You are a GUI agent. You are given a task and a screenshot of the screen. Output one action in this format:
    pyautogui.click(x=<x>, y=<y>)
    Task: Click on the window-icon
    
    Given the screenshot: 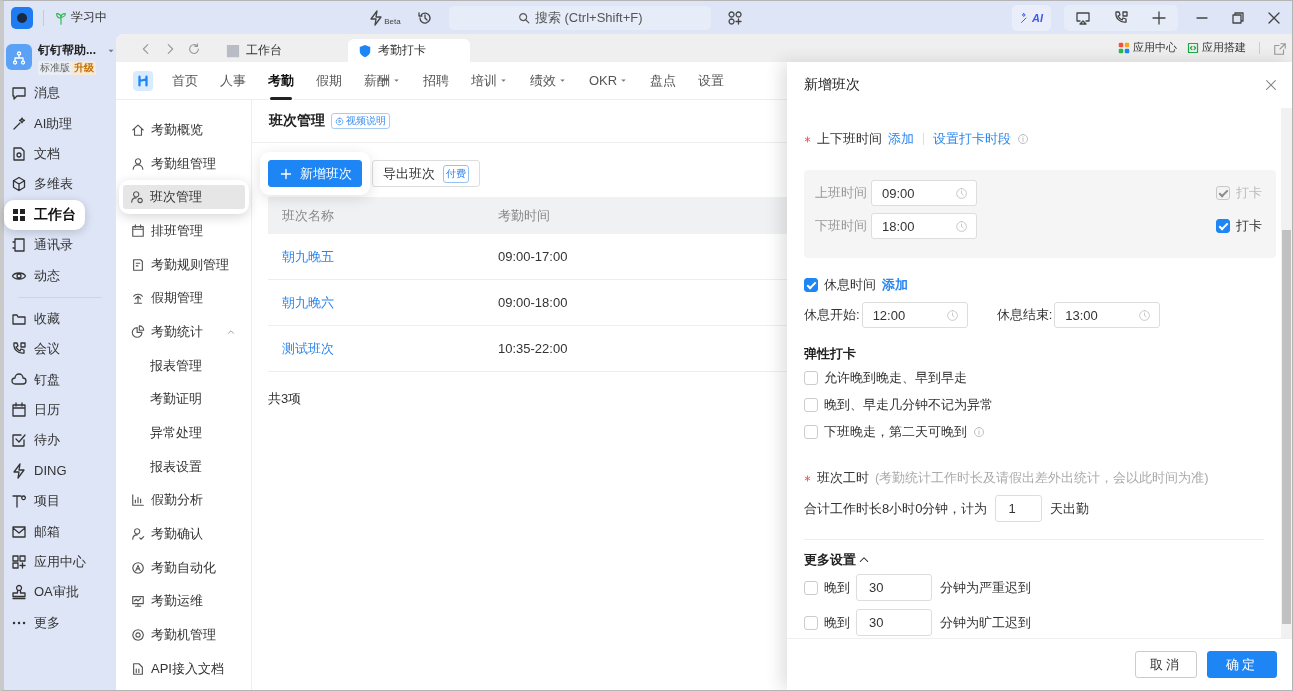 What is the action you would take?
    pyautogui.click(x=233, y=50)
    